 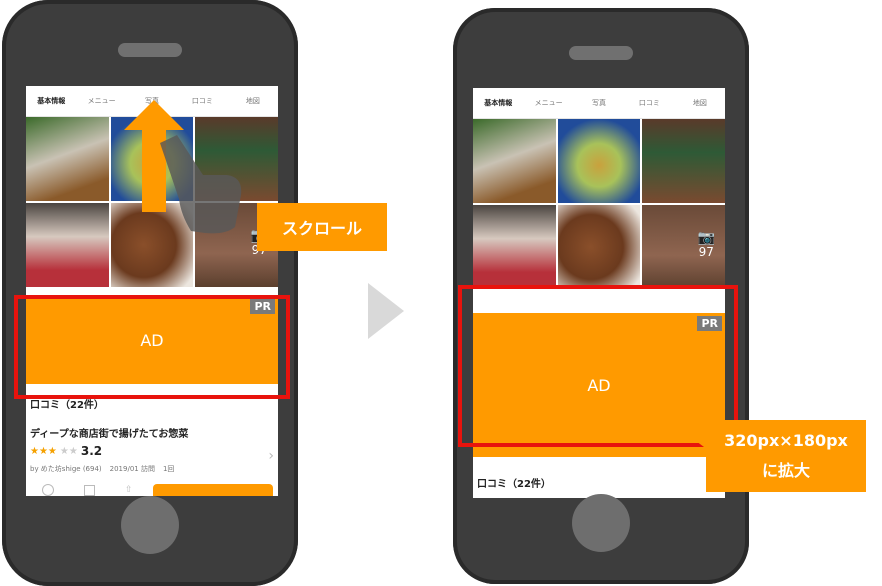 I want to click on photo-count: 📷 97, so click(x=706, y=244).